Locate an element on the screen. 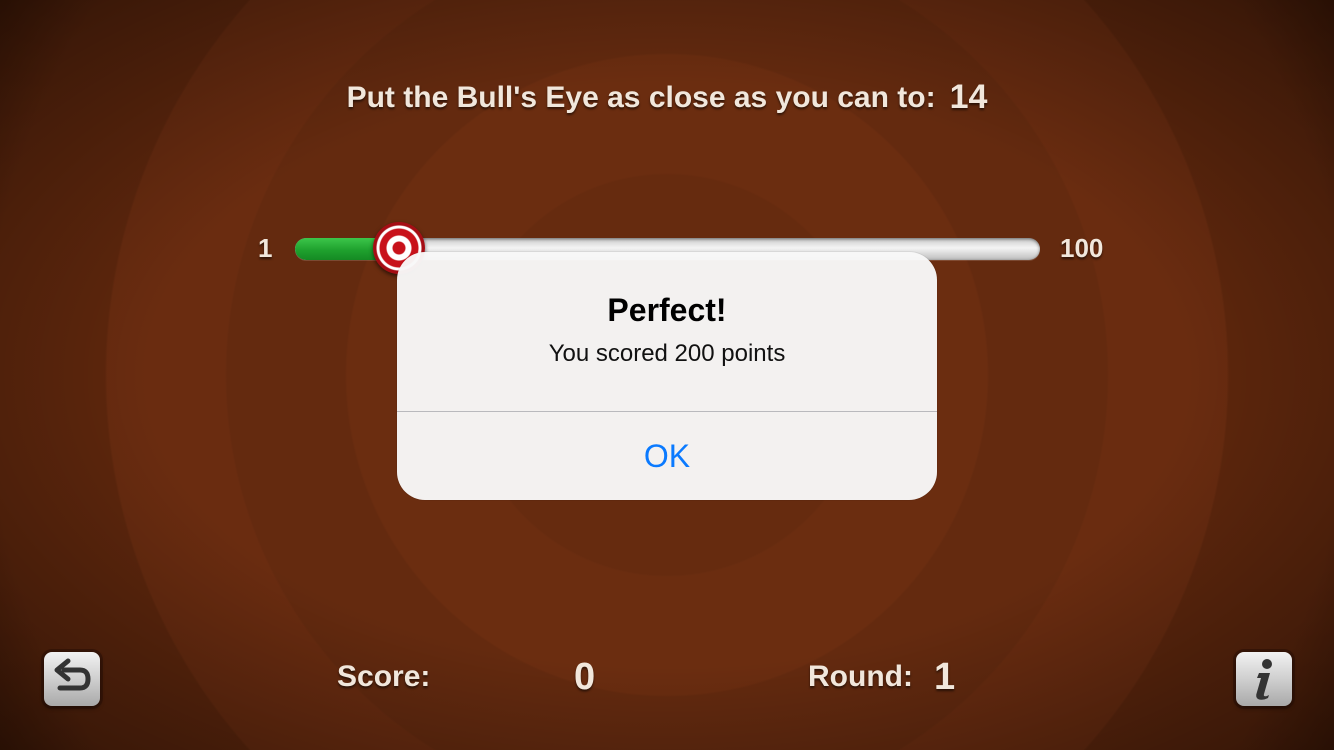 Image resolution: width=1334 pixels, height=750 pixels. score-alert-dialog: Perfect! You scored 200 points OK is located at coordinates (667, 376).